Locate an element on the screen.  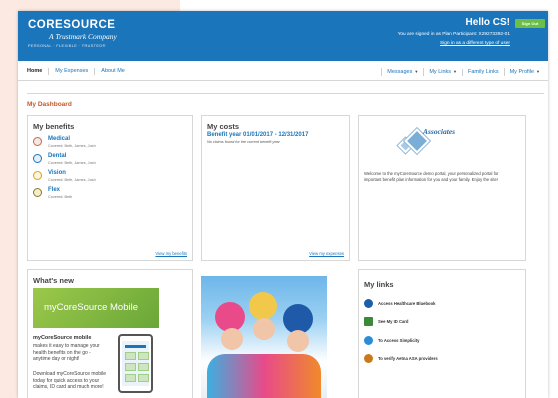
view-benefits-link: View my benefits is located at coordinates (171, 253).